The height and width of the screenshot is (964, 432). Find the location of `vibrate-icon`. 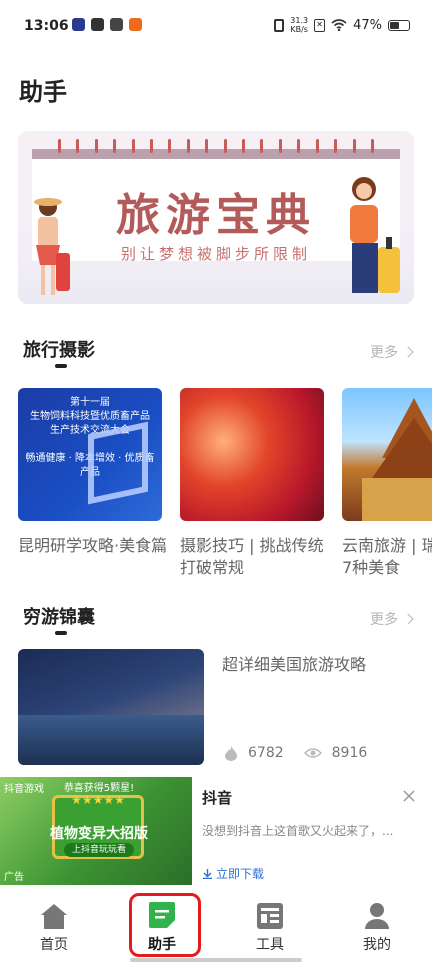

vibrate-icon is located at coordinates (279, 25).